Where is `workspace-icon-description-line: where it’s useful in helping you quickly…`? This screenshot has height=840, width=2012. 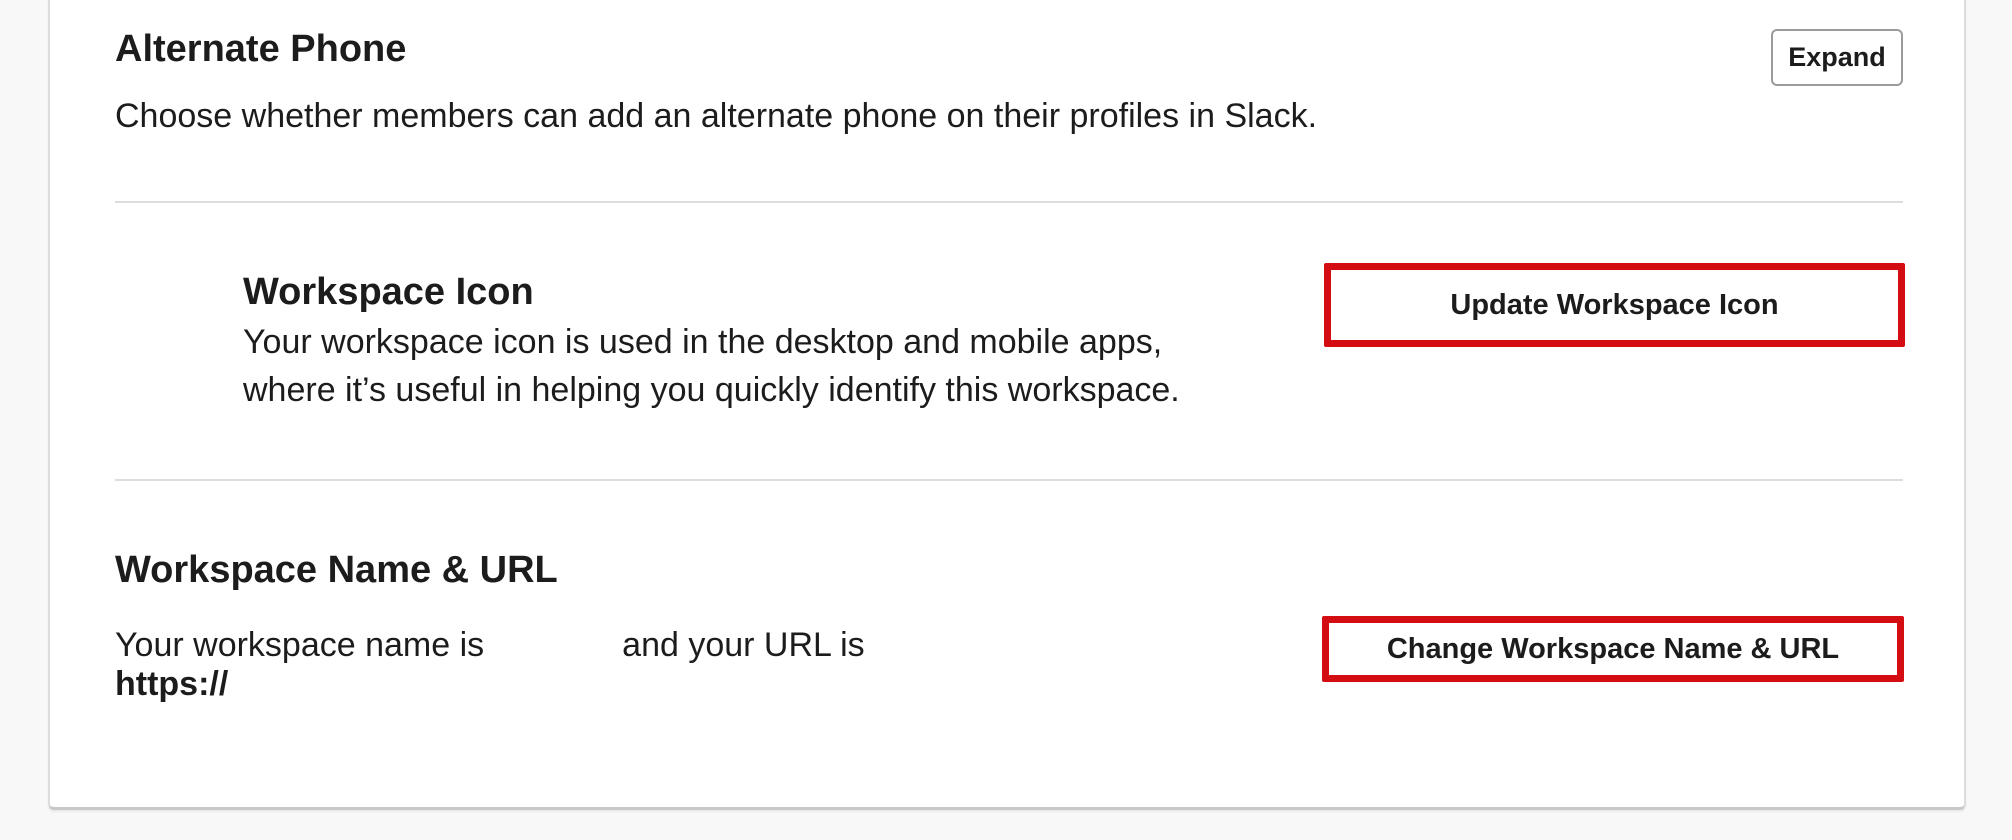
workspace-icon-description-line: where it’s useful in helping you quickly… is located at coordinates (711, 390).